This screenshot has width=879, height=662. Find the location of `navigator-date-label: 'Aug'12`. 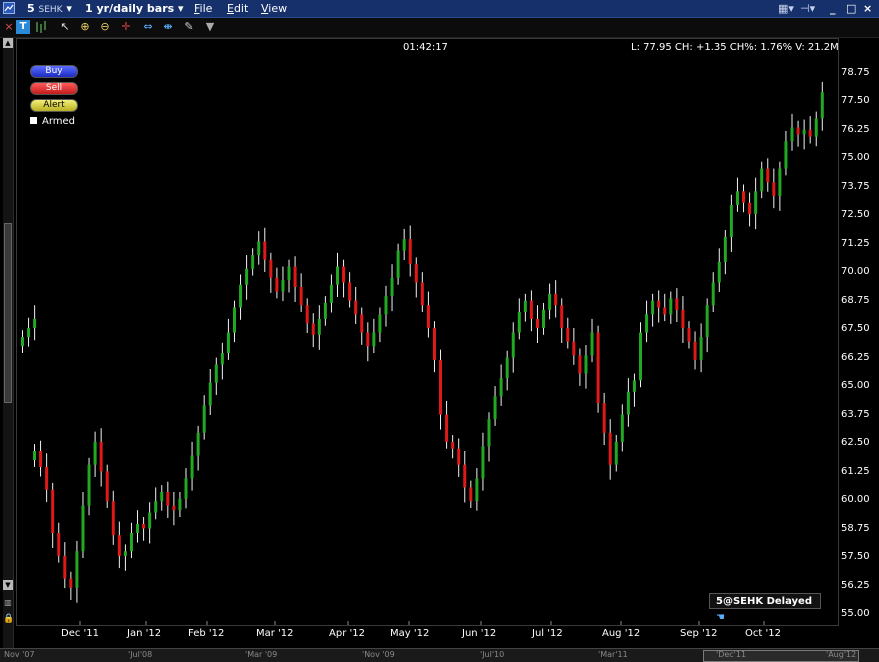

navigator-date-label: 'Aug'12 is located at coordinates (841, 654).